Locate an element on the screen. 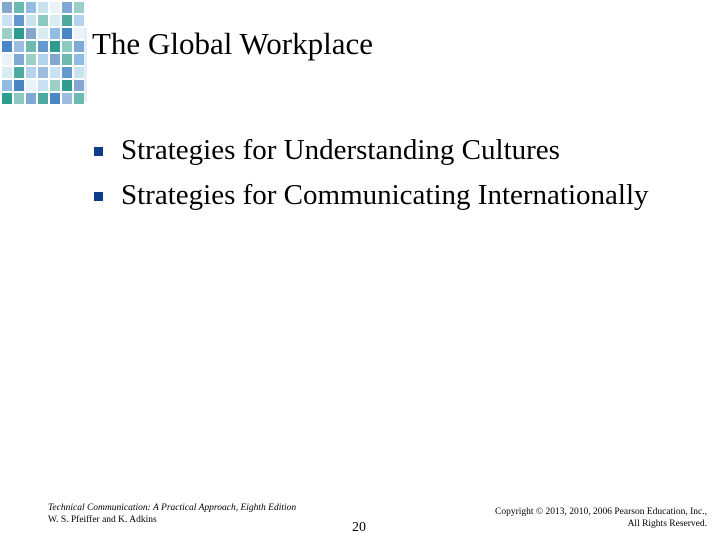 The width and height of the screenshot is (720, 540). decorative-mosaic is located at coordinates (44, 53).